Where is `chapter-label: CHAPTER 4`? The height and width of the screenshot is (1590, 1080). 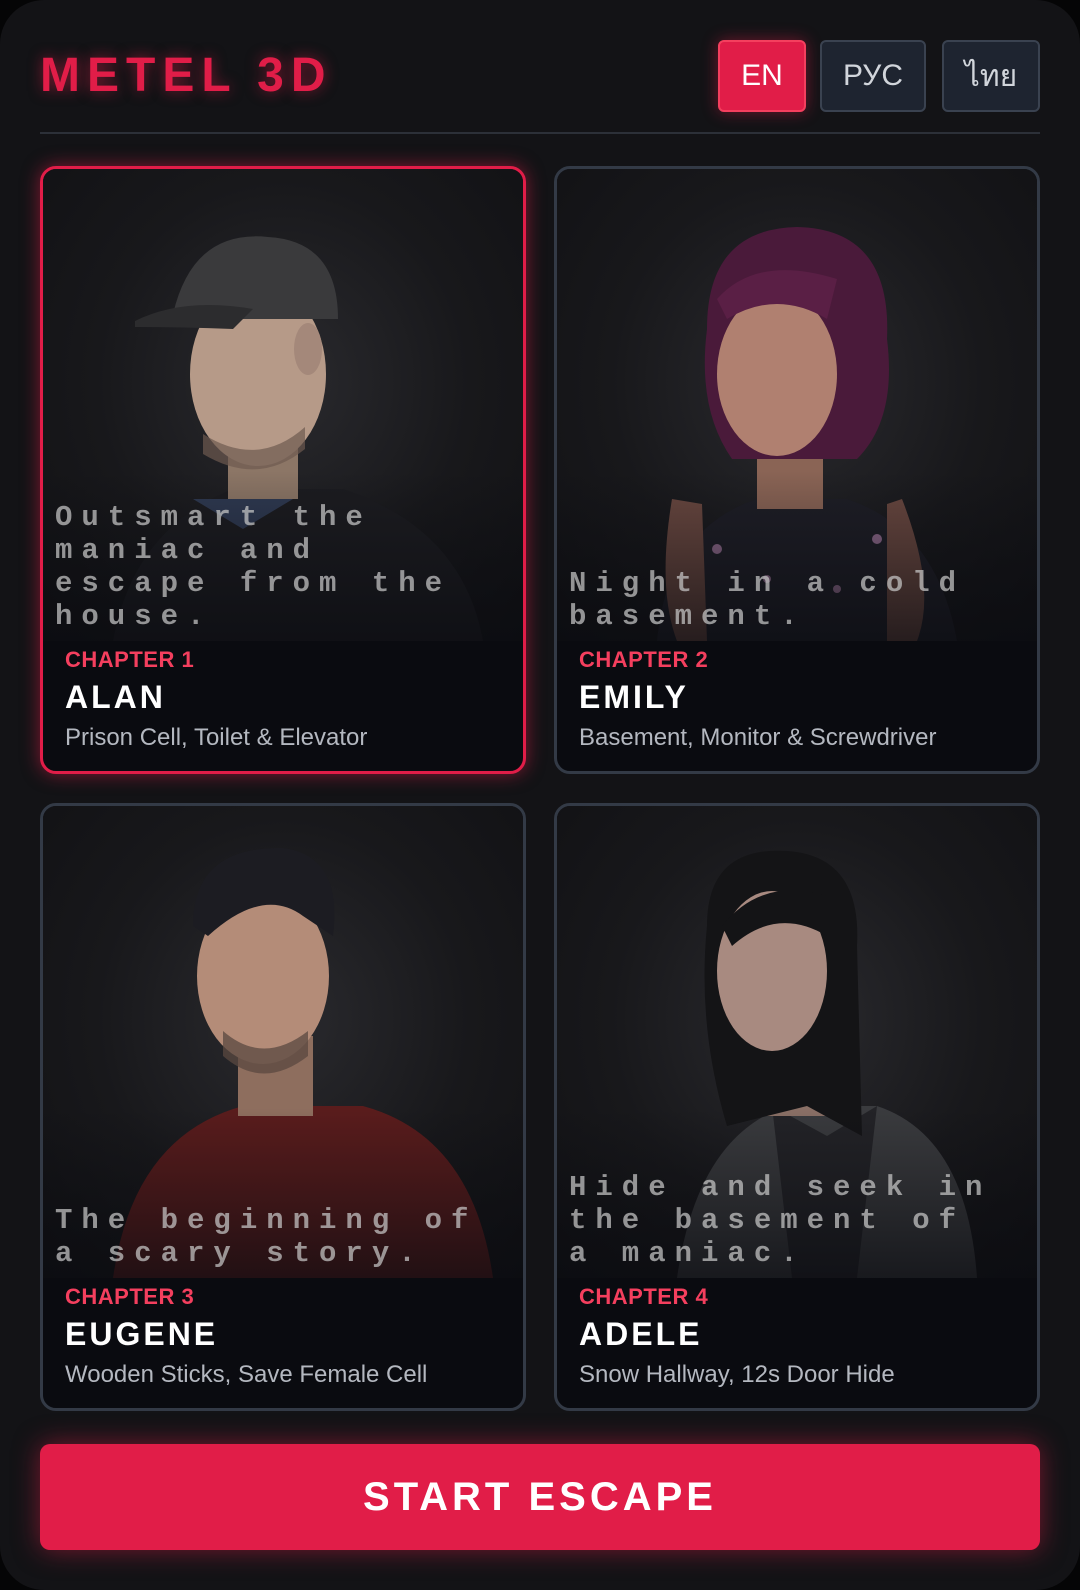 chapter-label: CHAPTER 4 is located at coordinates (644, 1296).